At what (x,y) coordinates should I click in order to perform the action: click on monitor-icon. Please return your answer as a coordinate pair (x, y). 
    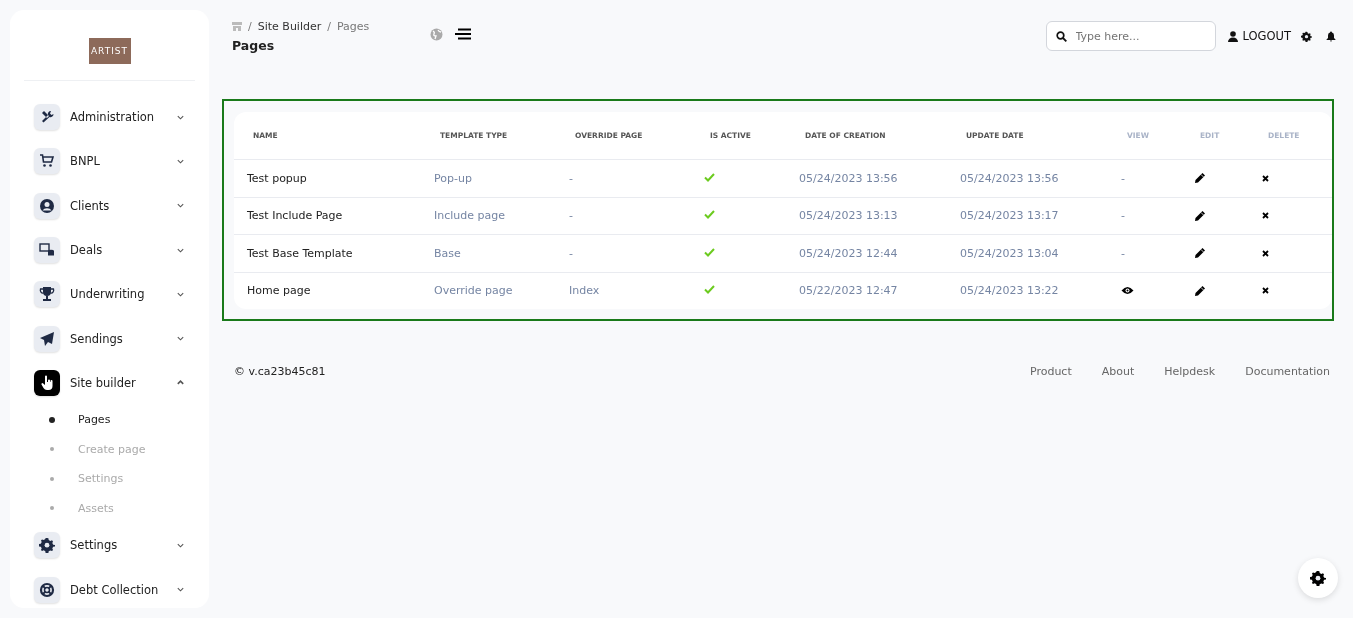
    Looking at the image, I should click on (47, 250).